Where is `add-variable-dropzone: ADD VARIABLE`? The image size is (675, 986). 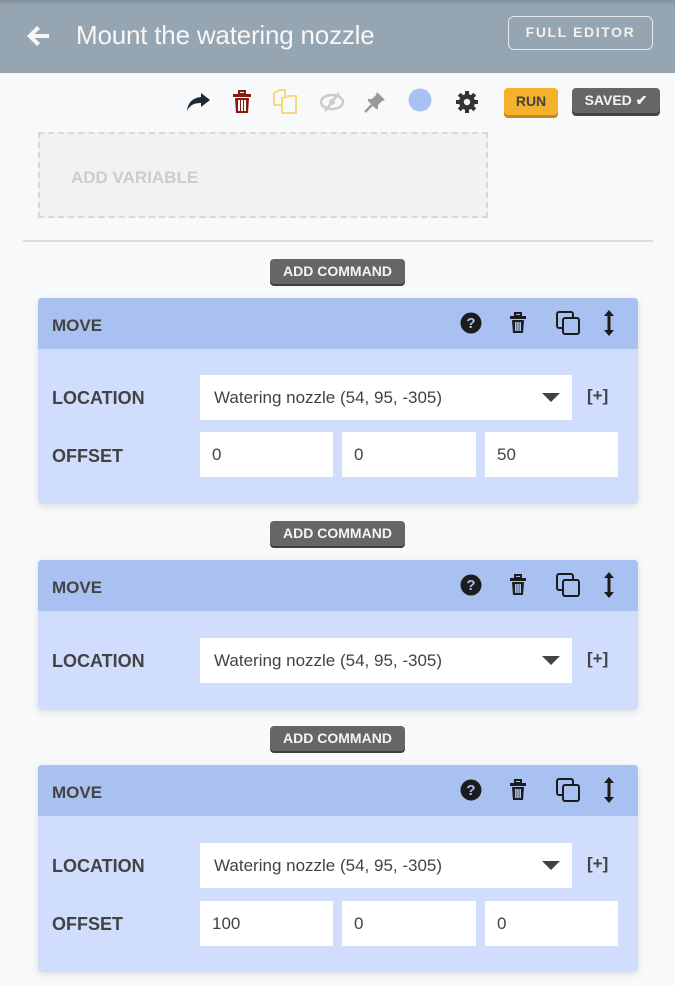
add-variable-dropzone: ADD VARIABLE is located at coordinates (263, 175).